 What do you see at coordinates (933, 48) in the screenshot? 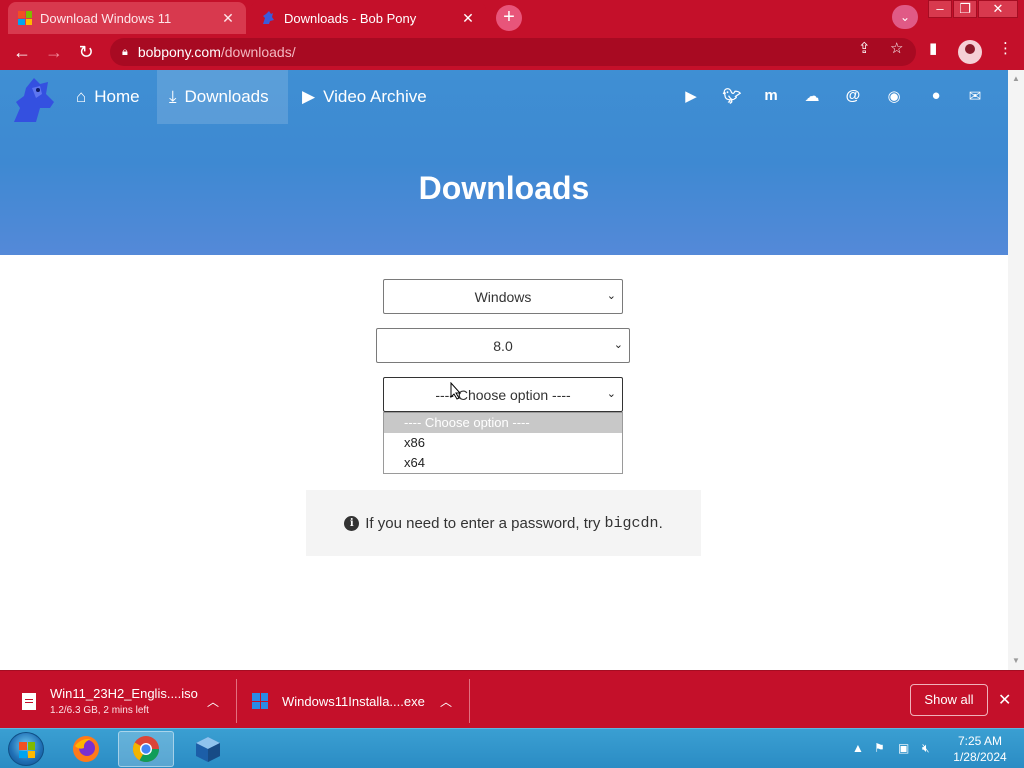
I see `side-panel-icon: ▮` at bounding box center [933, 48].